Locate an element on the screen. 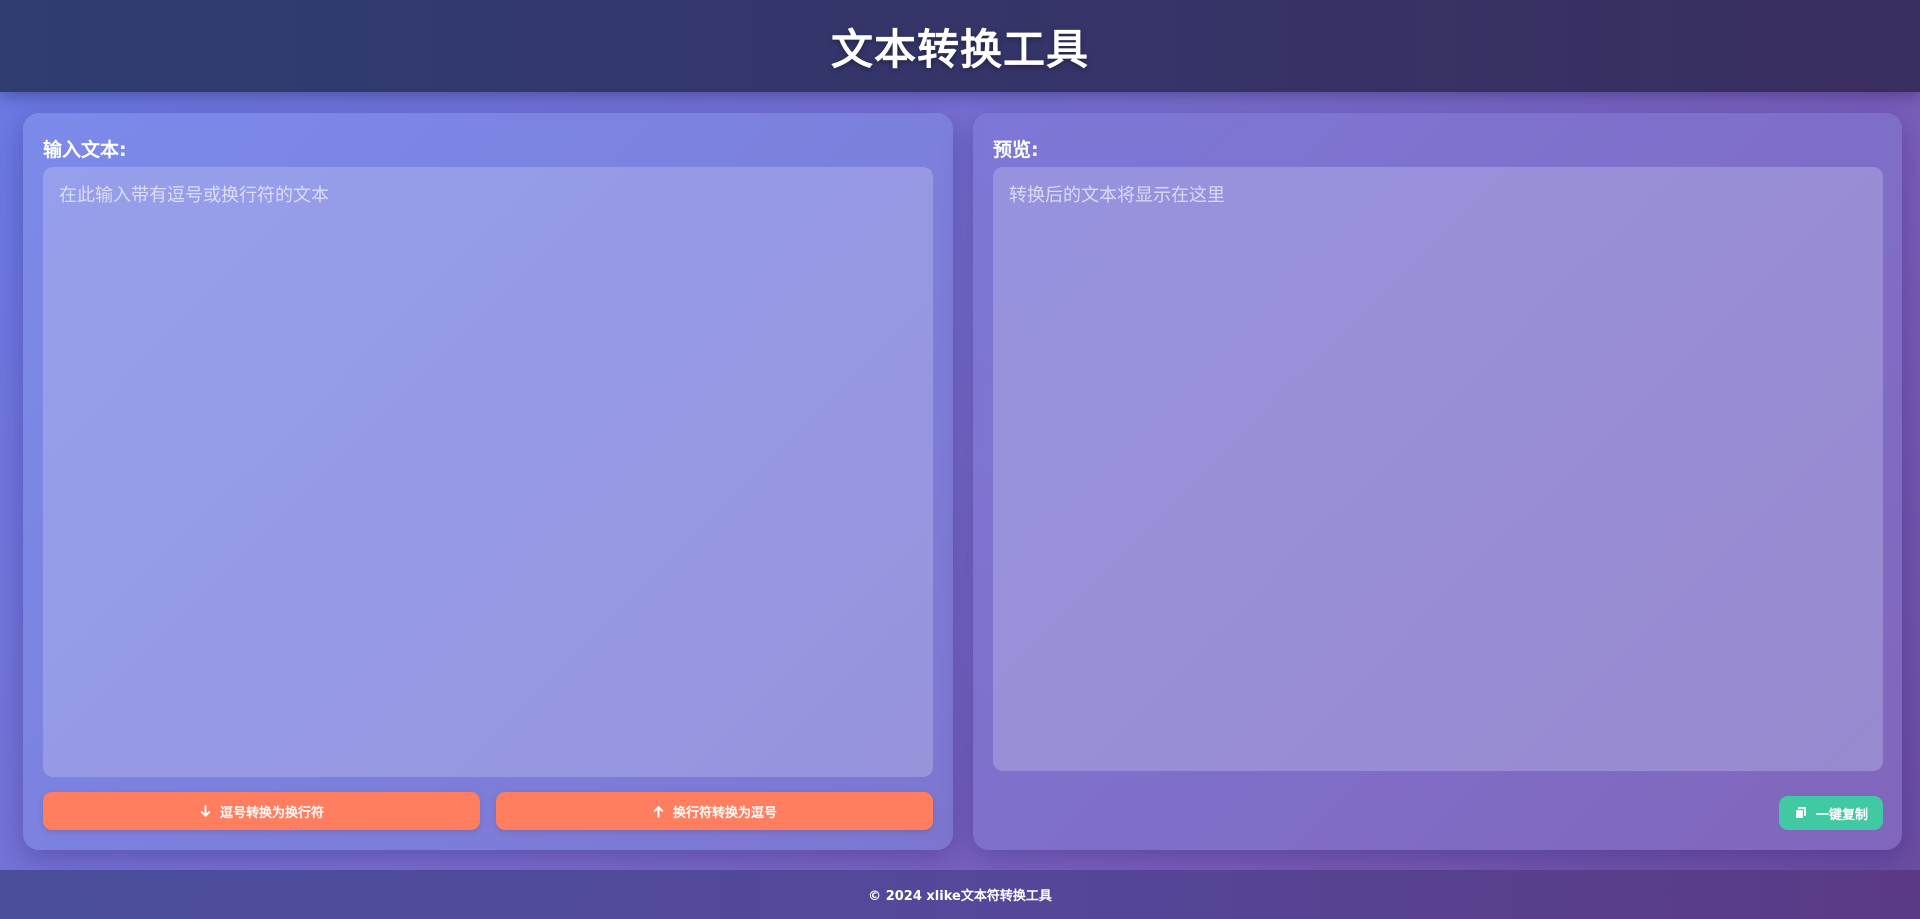 This screenshot has width=1920, height=919. copy-icon is located at coordinates (1800, 813).